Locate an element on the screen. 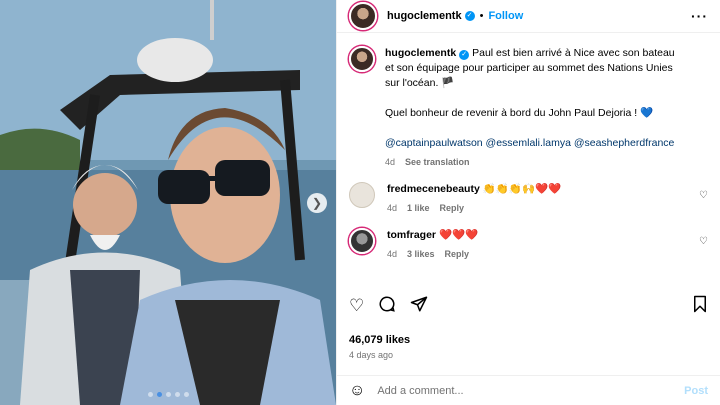 The image size is (720, 405). author-avatar is located at coordinates (363, 16).